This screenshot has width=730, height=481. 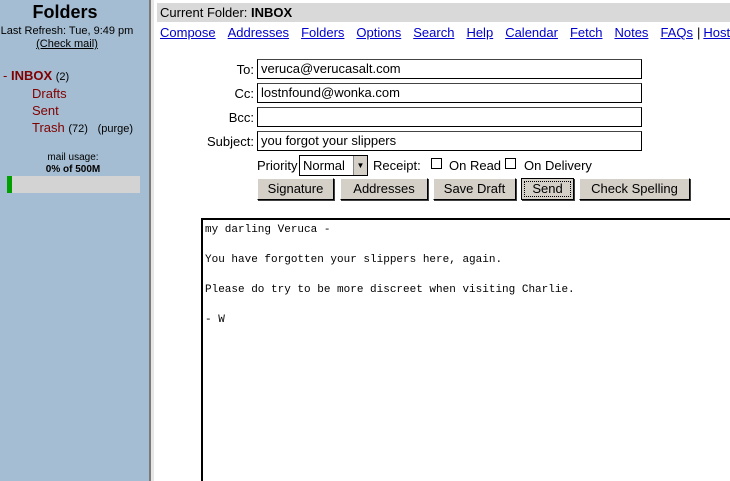 What do you see at coordinates (73, 169) in the screenshot?
I see `mail-usage-value: 0% of 500M` at bounding box center [73, 169].